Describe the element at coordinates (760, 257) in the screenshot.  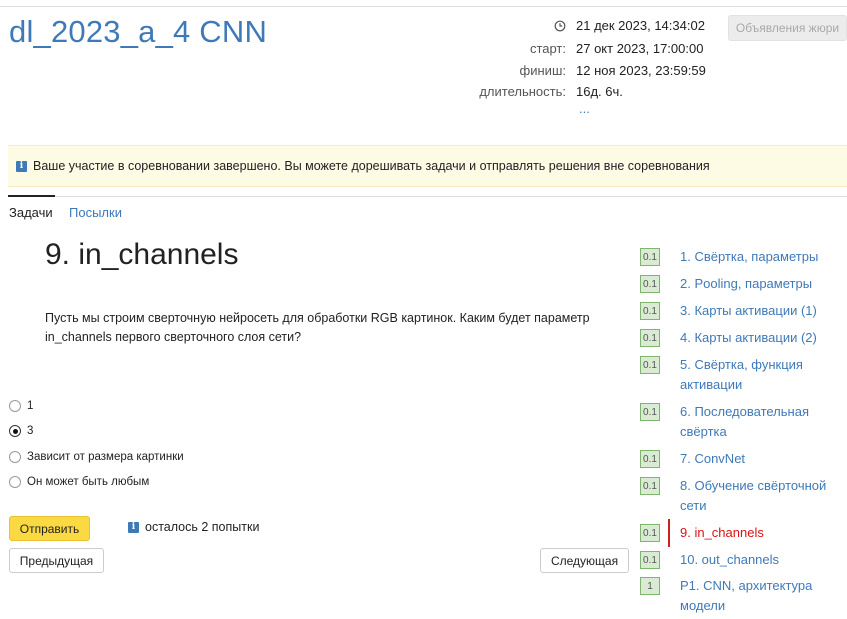
I see `task-link: 1. Свёртка, параметры` at that location.